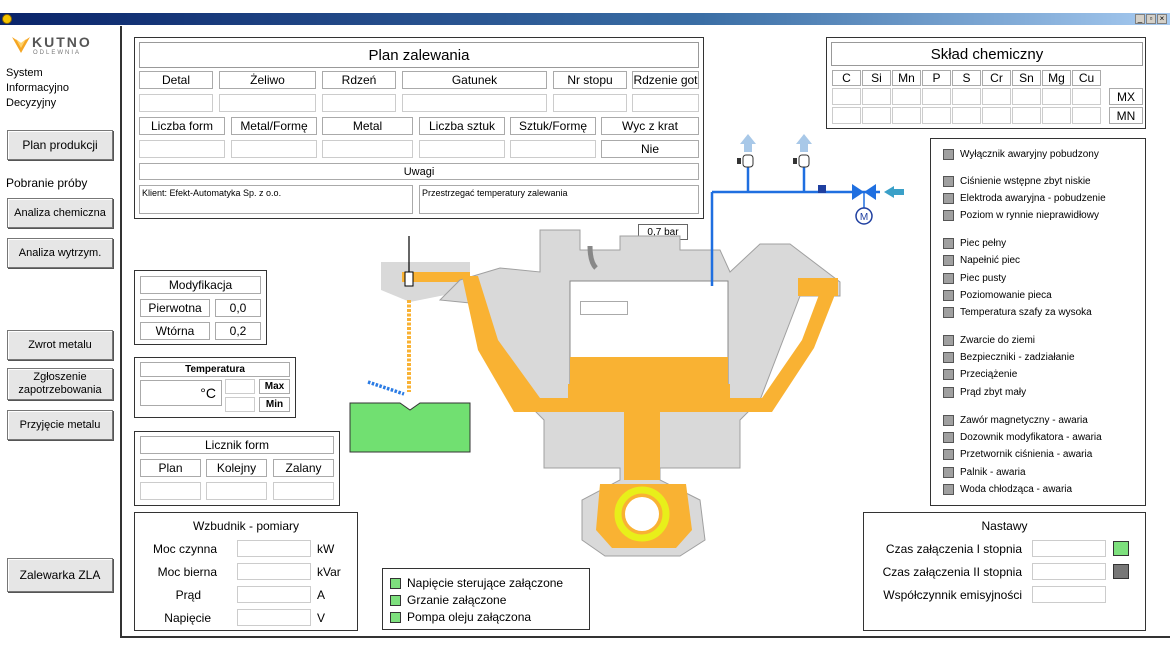  I want to click on rdzenie-got-field, so click(665, 103).